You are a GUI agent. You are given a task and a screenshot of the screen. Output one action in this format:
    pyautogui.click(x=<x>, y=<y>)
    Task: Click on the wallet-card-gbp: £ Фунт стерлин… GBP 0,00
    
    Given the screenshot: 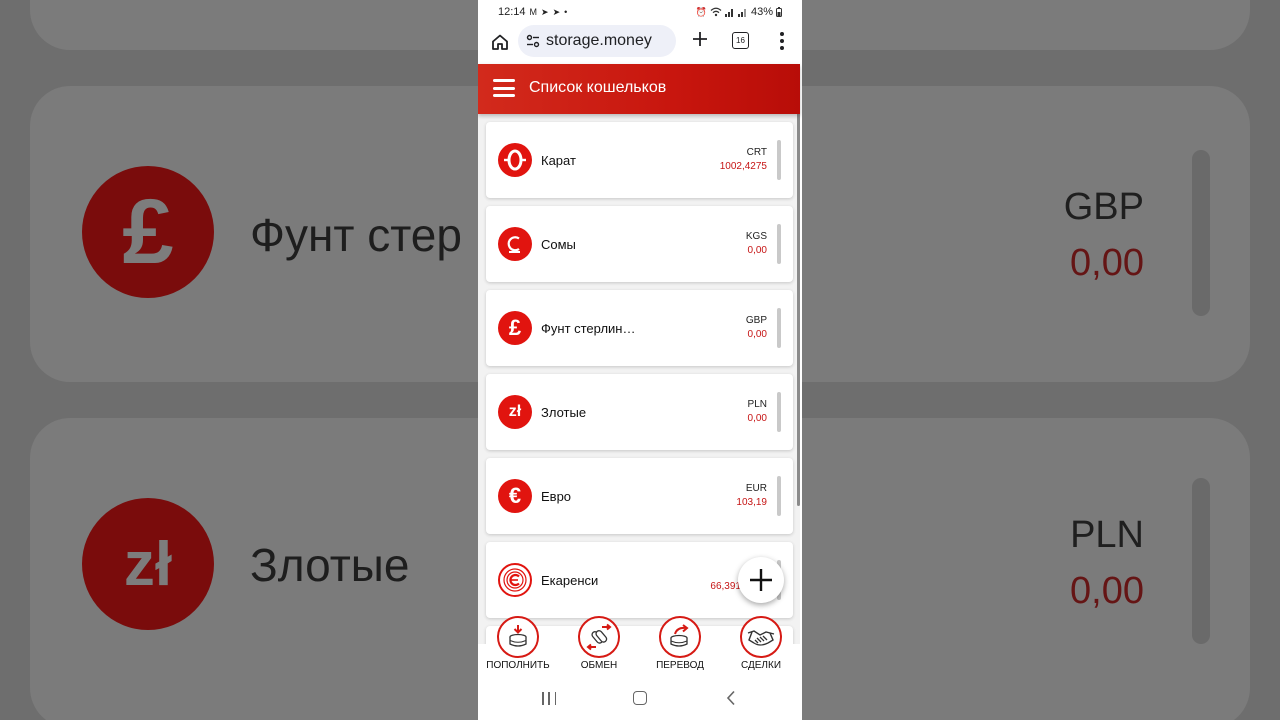 What is the action you would take?
    pyautogui.click(x=639, y=328)
    